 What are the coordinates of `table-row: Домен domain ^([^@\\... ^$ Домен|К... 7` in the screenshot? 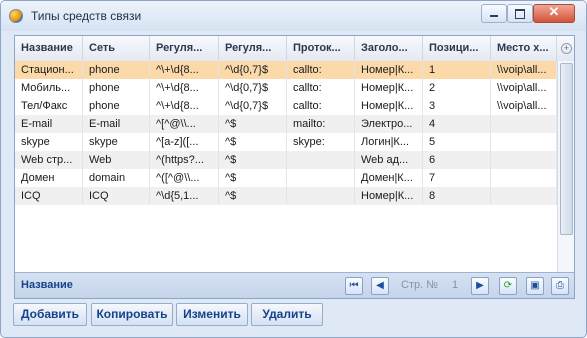 It's located at (286, 178).